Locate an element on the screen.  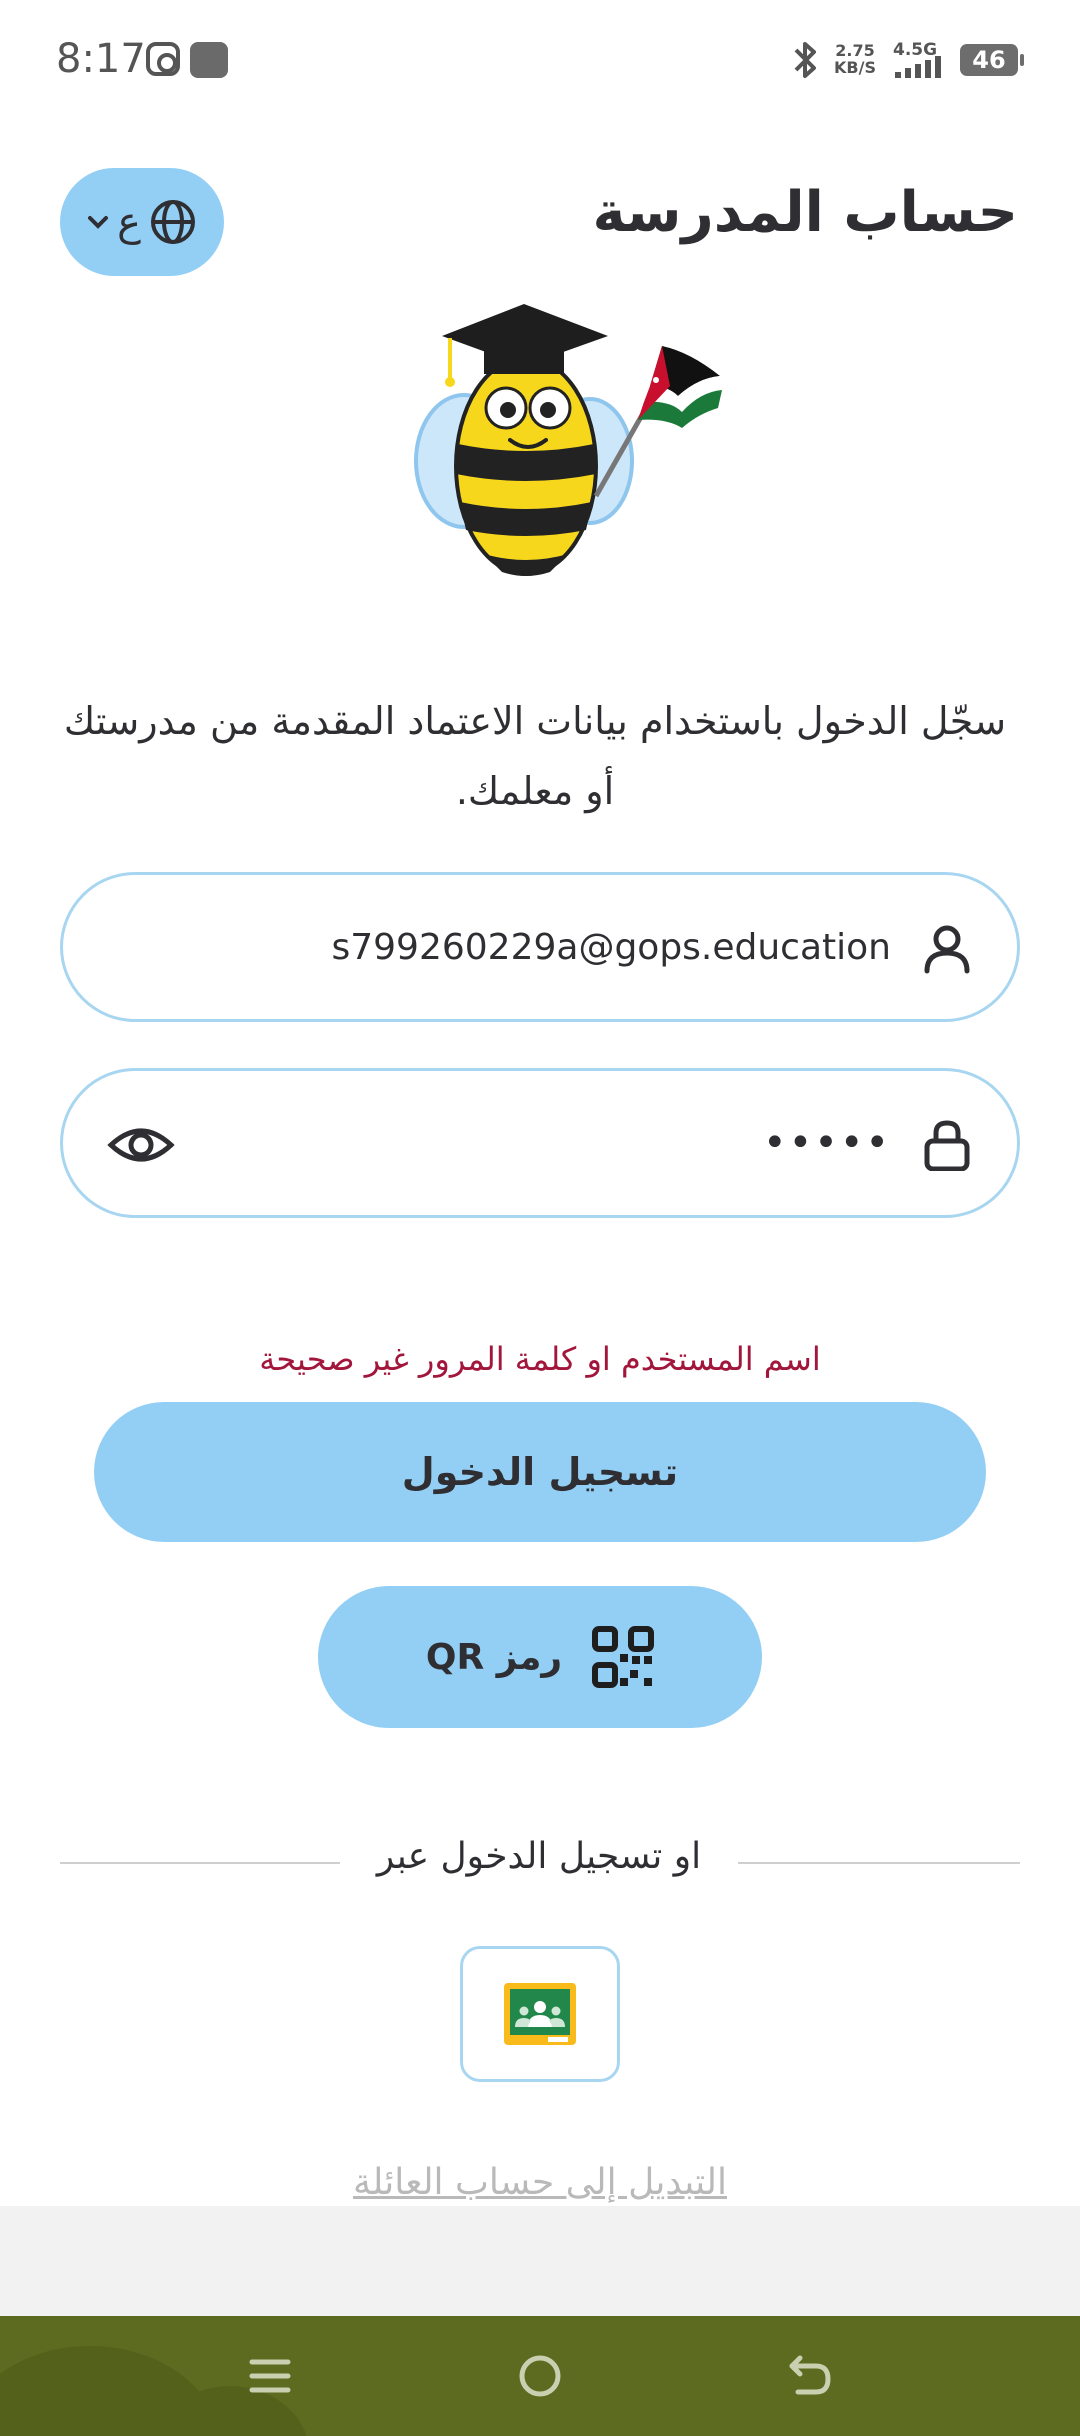
globe-icon is located at coordinates (172, 222).